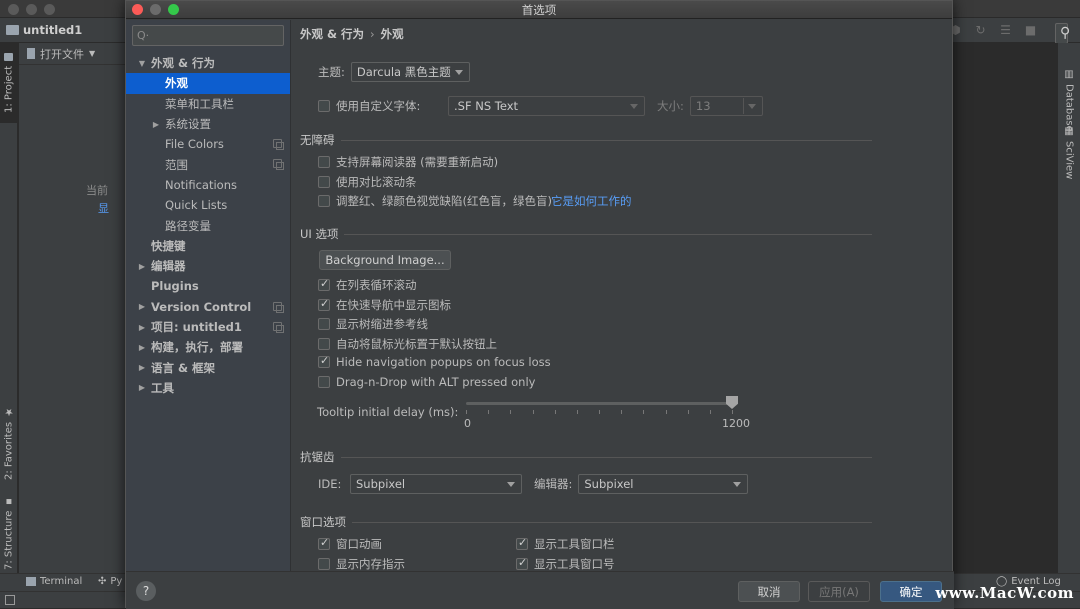 The height and width of the screenshot is (609, 1080). What do you see at coordinates (370, 564) in the screenshot?
I see `checkbox-label: 显示内存指示` at bounding box center [370, 564].